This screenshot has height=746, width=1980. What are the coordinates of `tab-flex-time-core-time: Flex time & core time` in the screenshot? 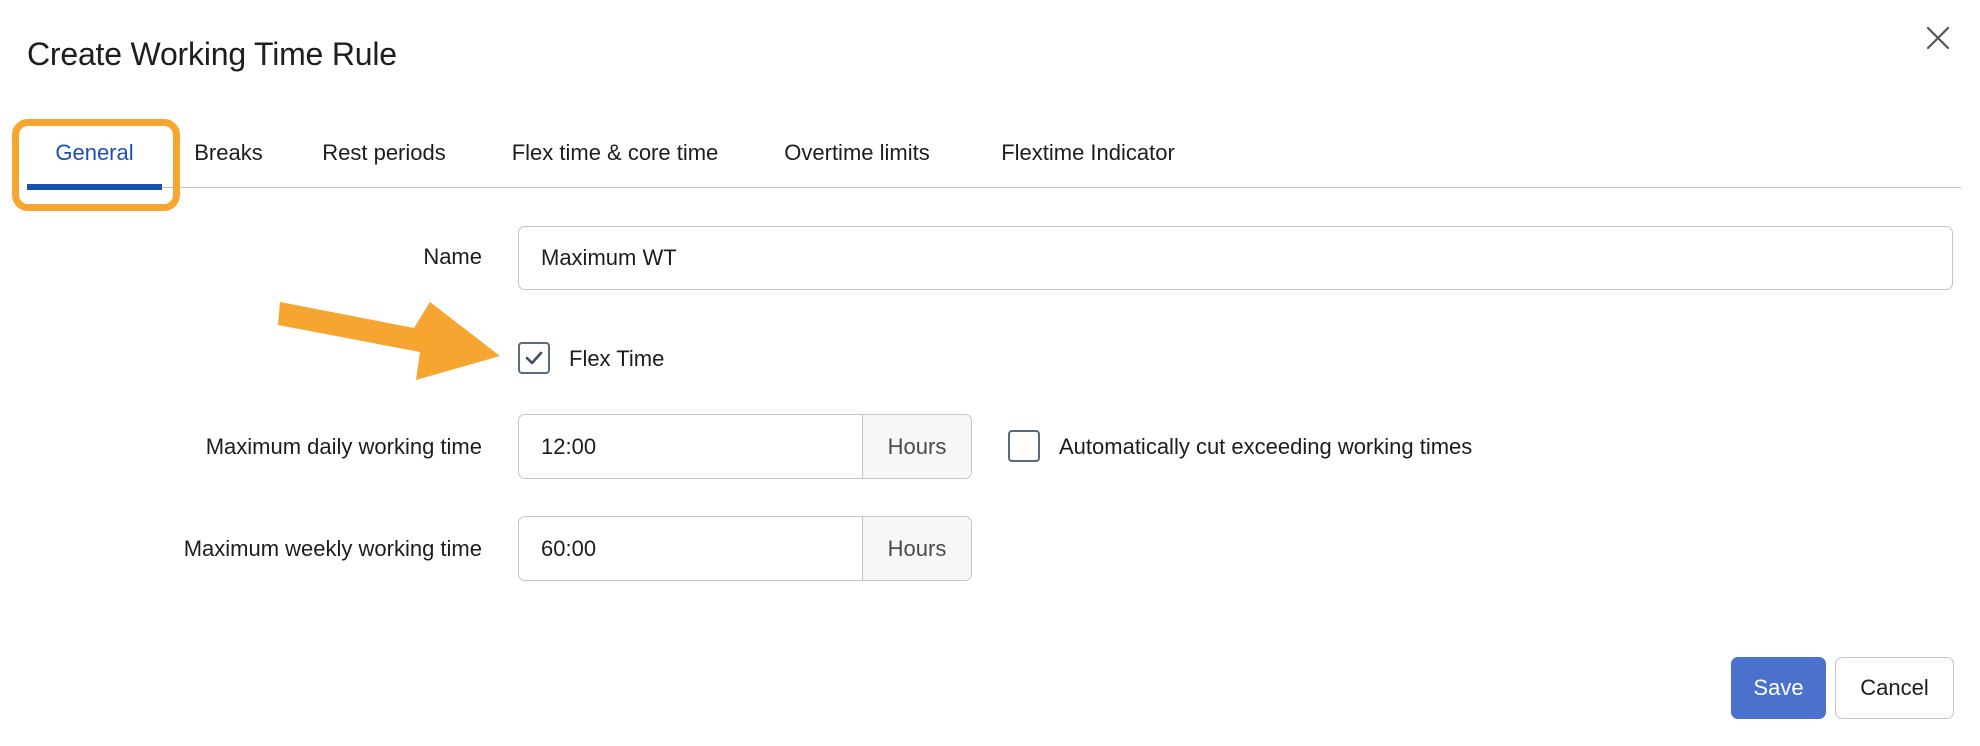 It's located at (615, 153).